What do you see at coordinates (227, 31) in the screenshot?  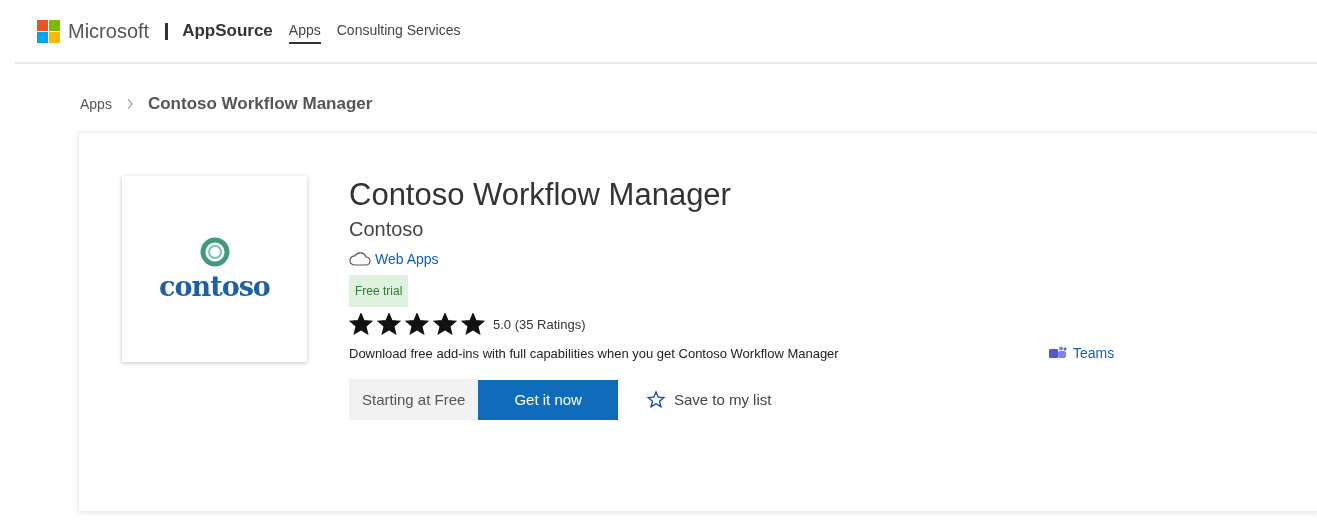 I see `product-name: AppSource` at bounding box center [227, 31].